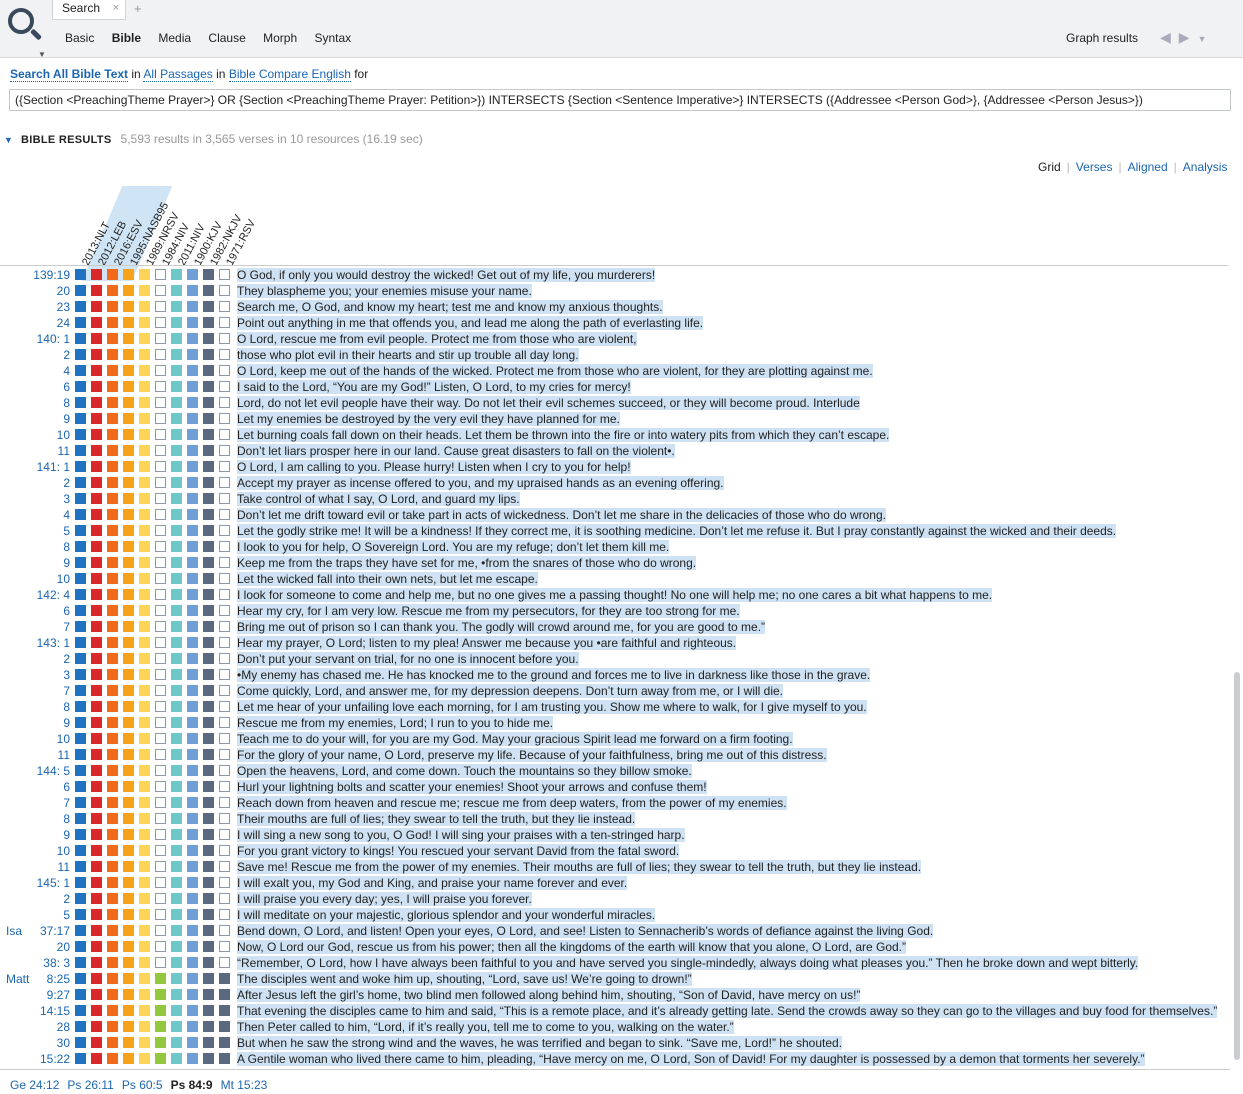  I want to click on verse-reference: 8:25, so click(58, 979).